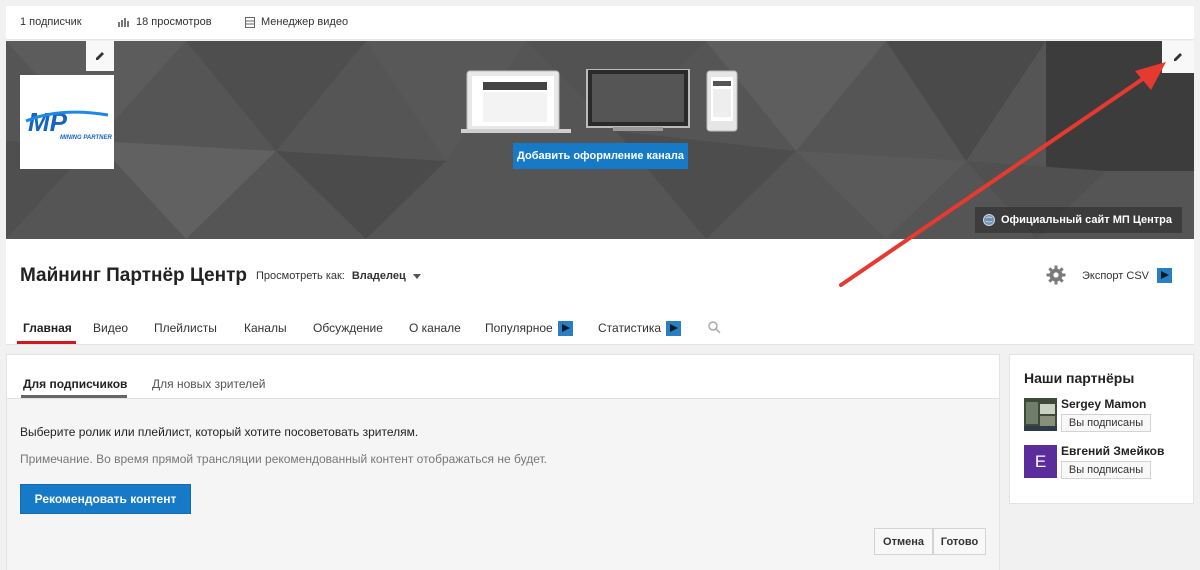 The height and width of the screenshot is (570, 1200). I want to click on cancel-button: Отмена, so click(903, 541).